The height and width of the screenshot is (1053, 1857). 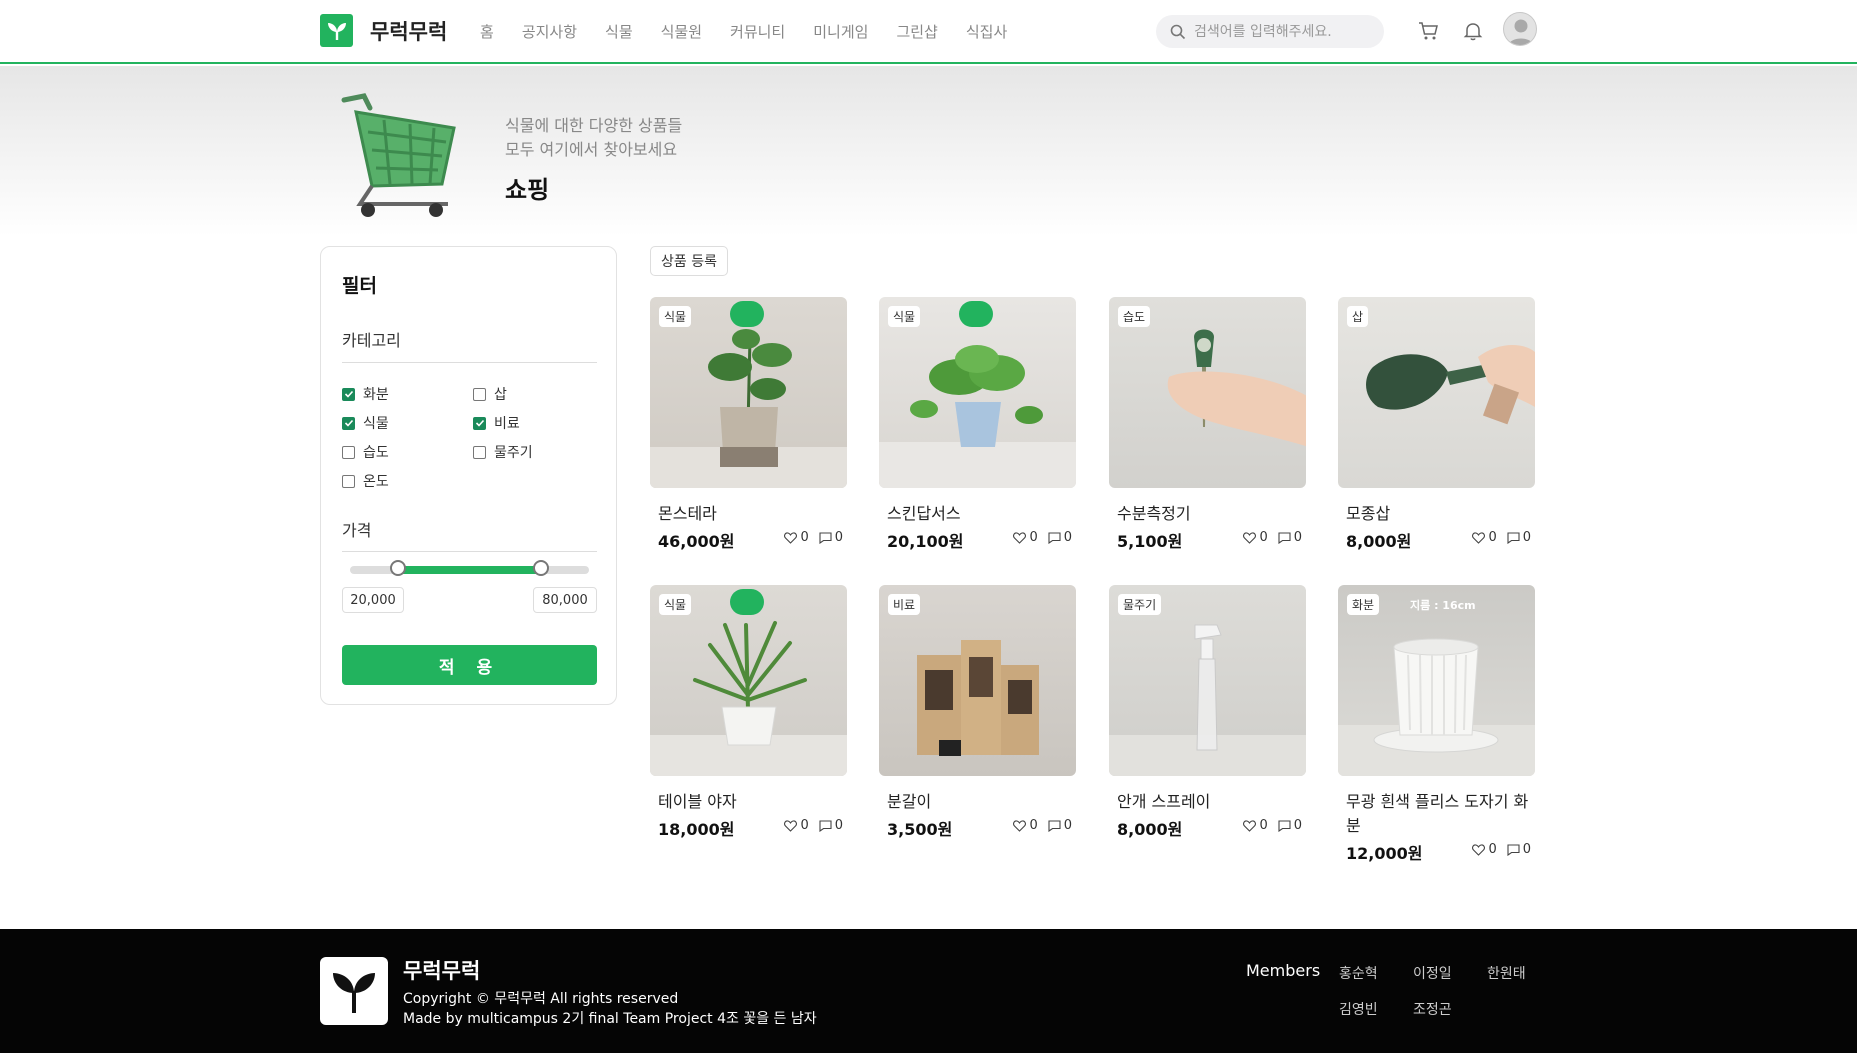 What do you see at coordinates (1429, 31) in the screenshot?
I see `cart-icon` at bounding box center [1429, 31].